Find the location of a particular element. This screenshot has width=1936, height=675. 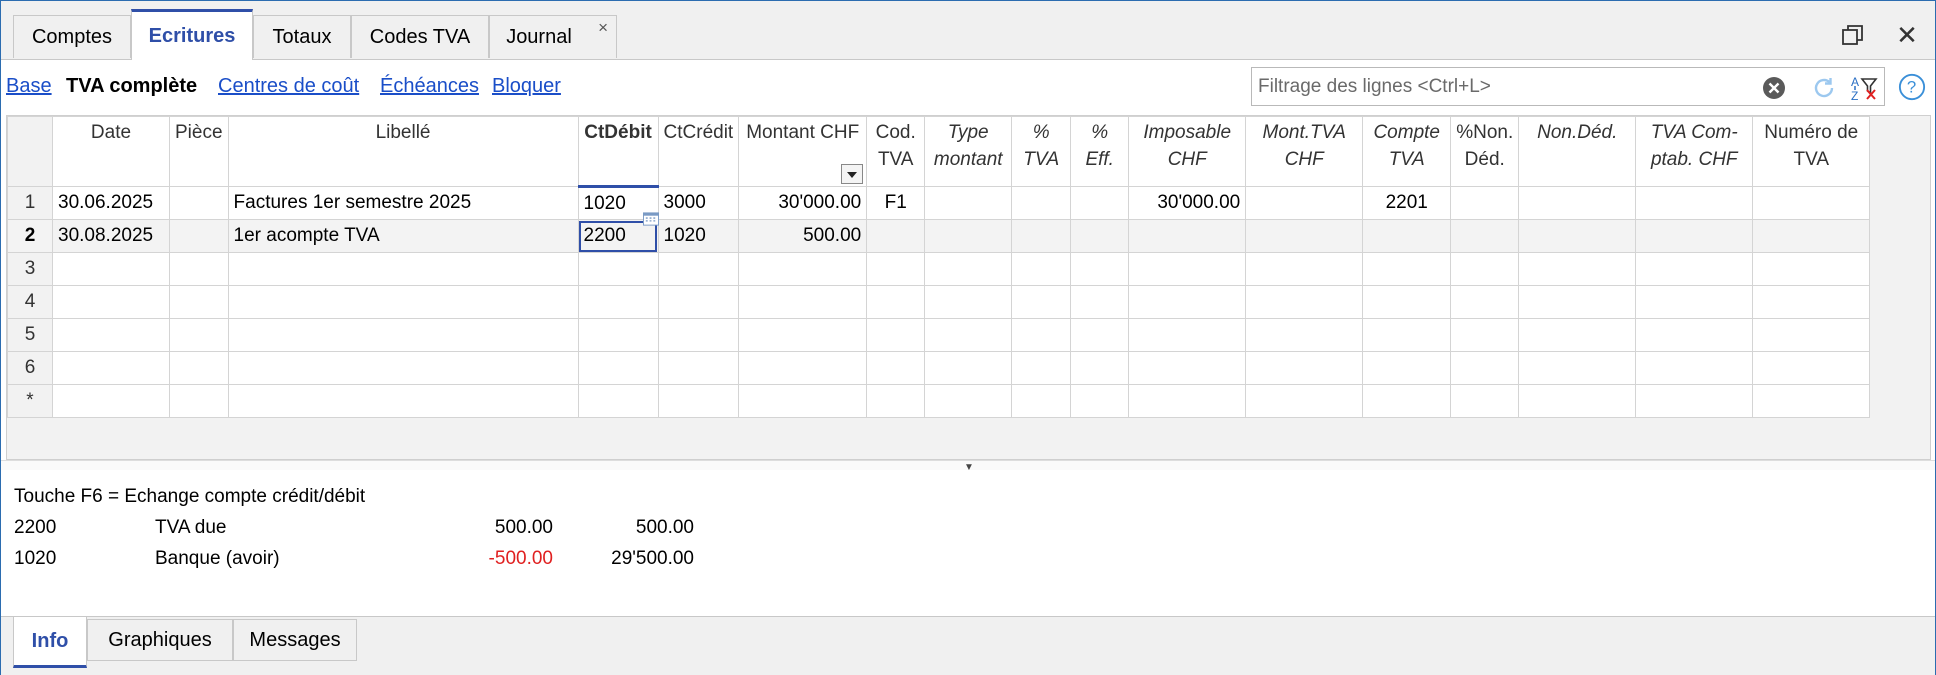

row-number: 2 is located at coordinates (30, 236).